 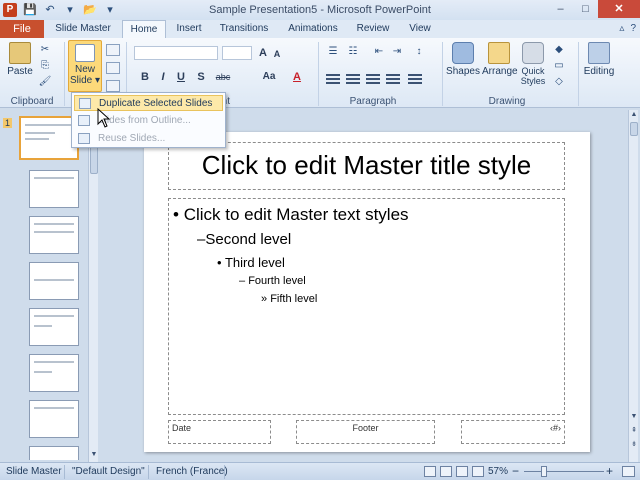 I want to click on new-slide-icon, so click(x=85, y=53).